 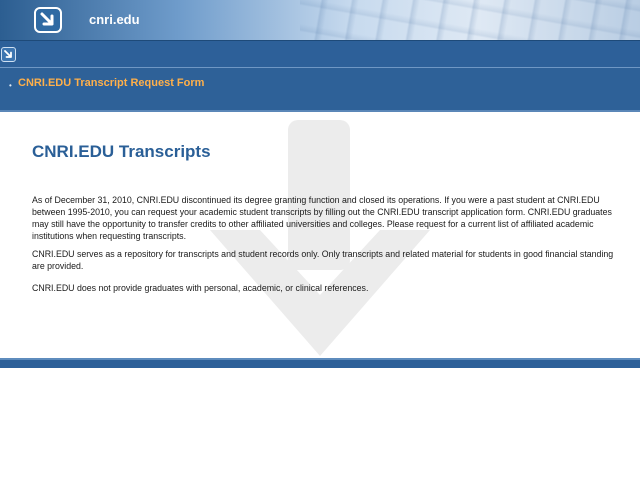 I want to click on site-logo, so click(x=48, y=20).